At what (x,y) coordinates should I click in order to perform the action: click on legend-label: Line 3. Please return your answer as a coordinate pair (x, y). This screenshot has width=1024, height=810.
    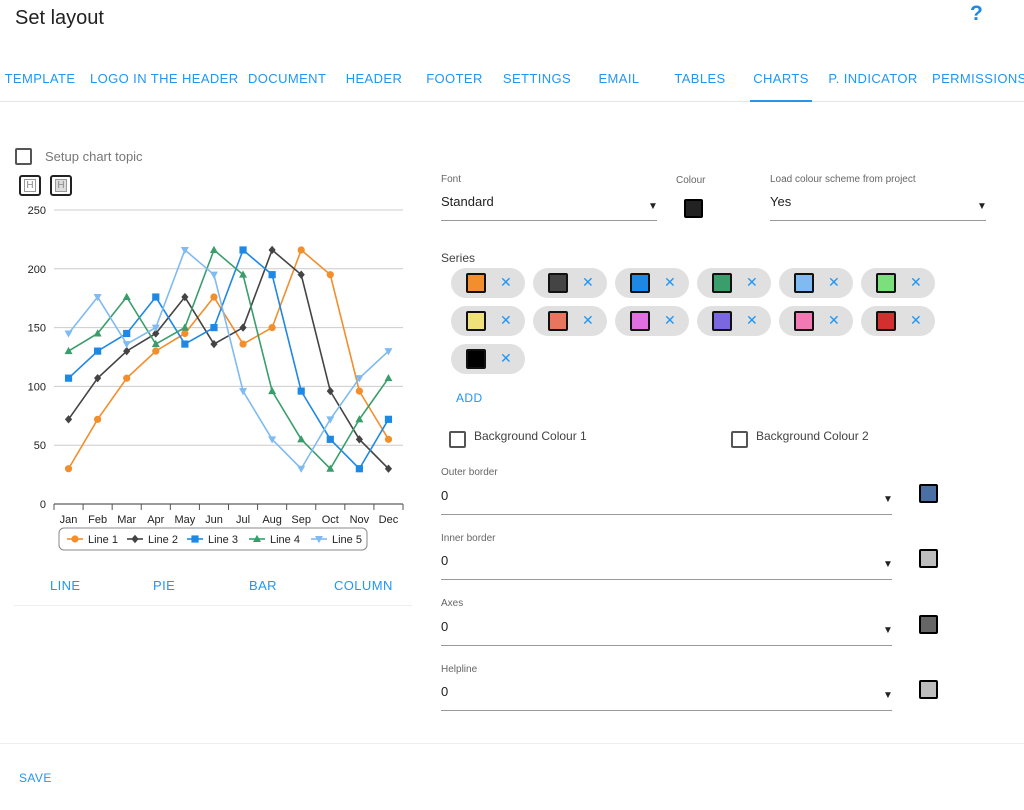
    Looking at the image, I should click on (223, 540).